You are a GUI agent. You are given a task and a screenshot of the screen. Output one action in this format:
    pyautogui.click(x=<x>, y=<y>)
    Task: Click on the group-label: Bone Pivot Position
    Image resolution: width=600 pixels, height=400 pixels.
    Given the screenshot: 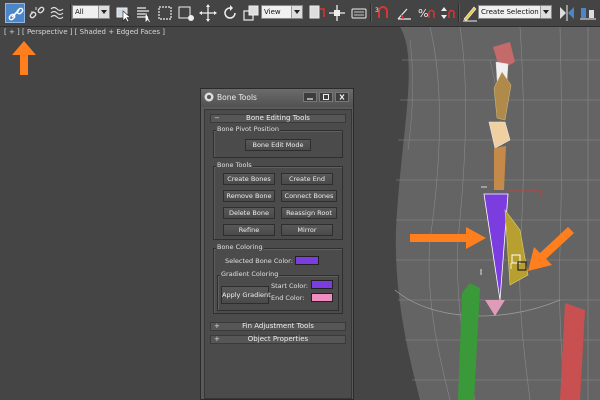 What is the action you would take?
    pyautogui.click(x=248, y=129)
    